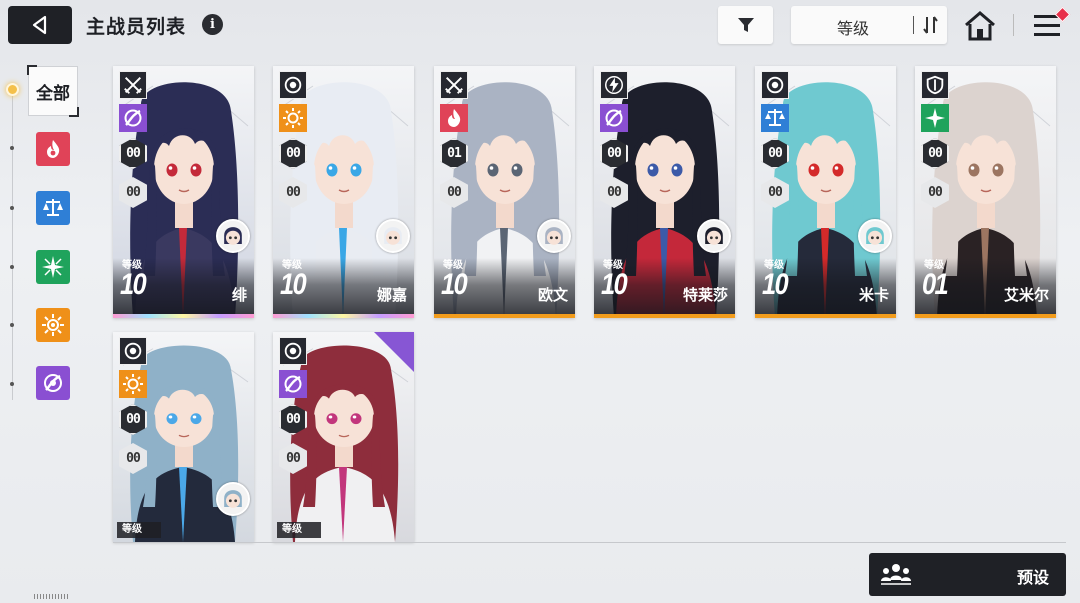 Image resolution: width=1080 pixels, height=603 pixels. What do you see at coordinates (12, 89) in the screenshot?
I see `rail-indicator-active` at bounding box center [12, 89].